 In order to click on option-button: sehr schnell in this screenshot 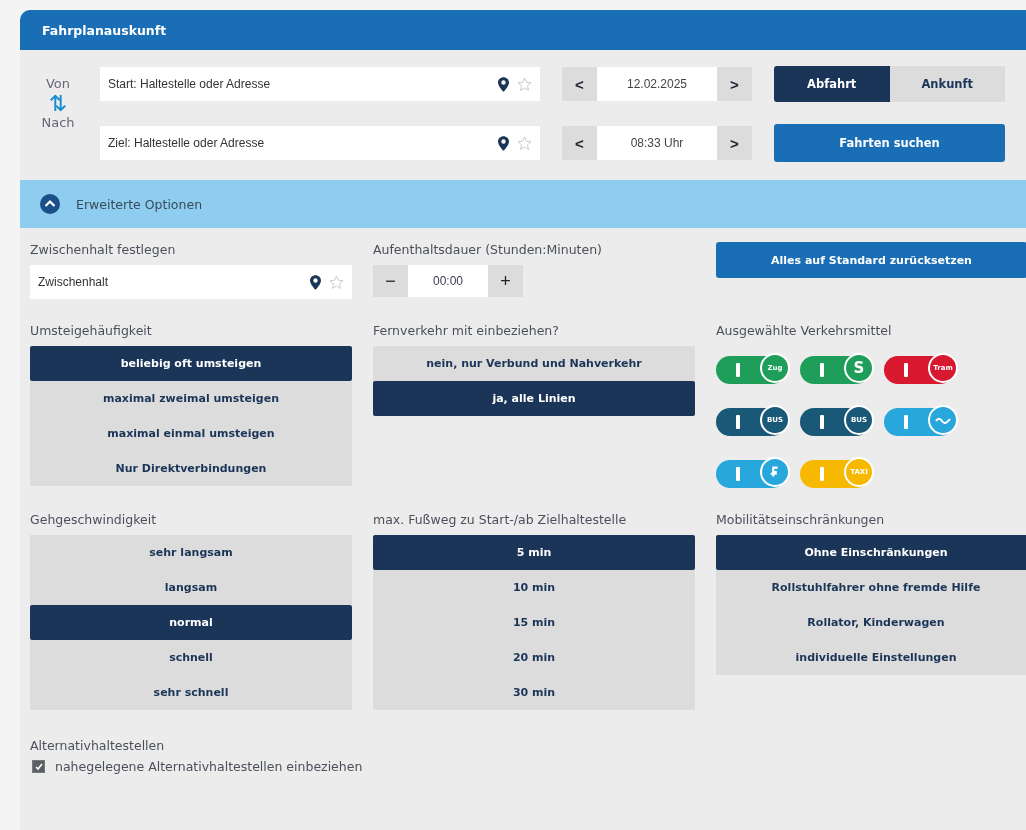, I will do `click(191, 692)`.